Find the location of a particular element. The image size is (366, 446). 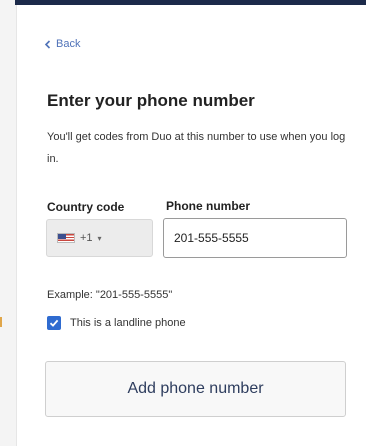

example-text: Example: "201-555-5555" is located at coordinates (110, 295).